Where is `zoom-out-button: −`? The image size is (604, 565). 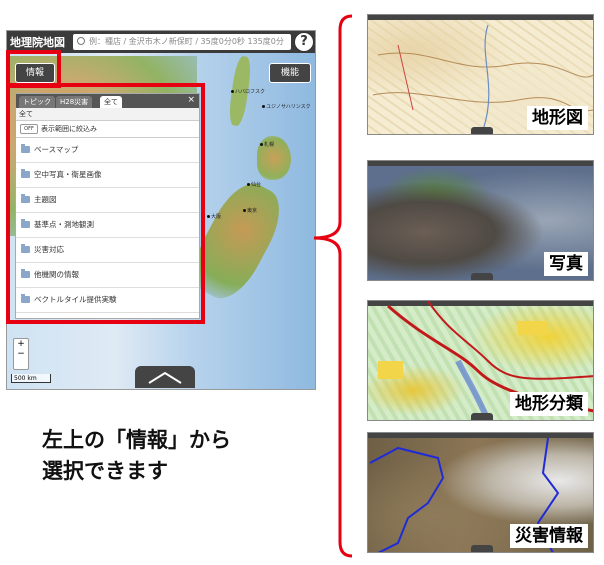
zoom-out-button: − is located at coordinates (21, 354).